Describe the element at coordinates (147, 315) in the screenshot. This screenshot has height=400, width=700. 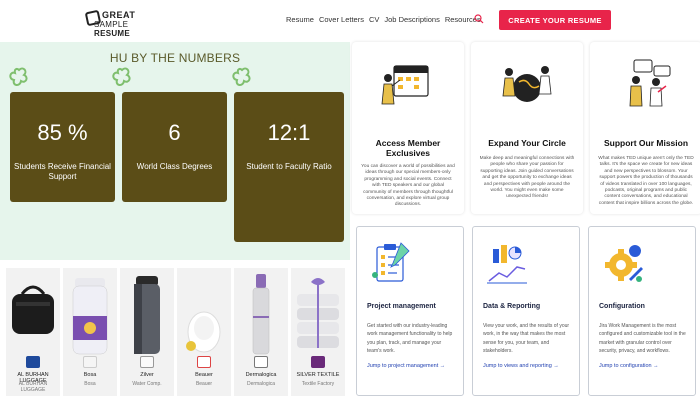
I see `thermos-image` at that location.